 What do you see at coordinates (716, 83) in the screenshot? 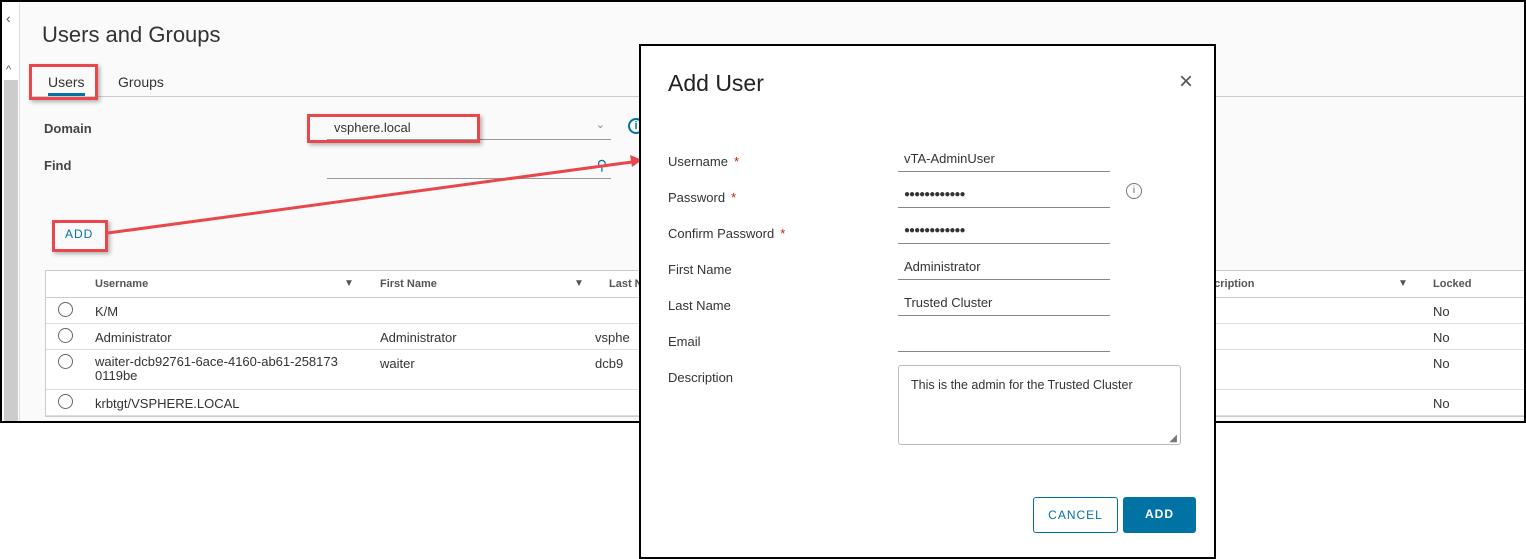
I see `dialog-title: Add User` at bounding box center [716, 83].